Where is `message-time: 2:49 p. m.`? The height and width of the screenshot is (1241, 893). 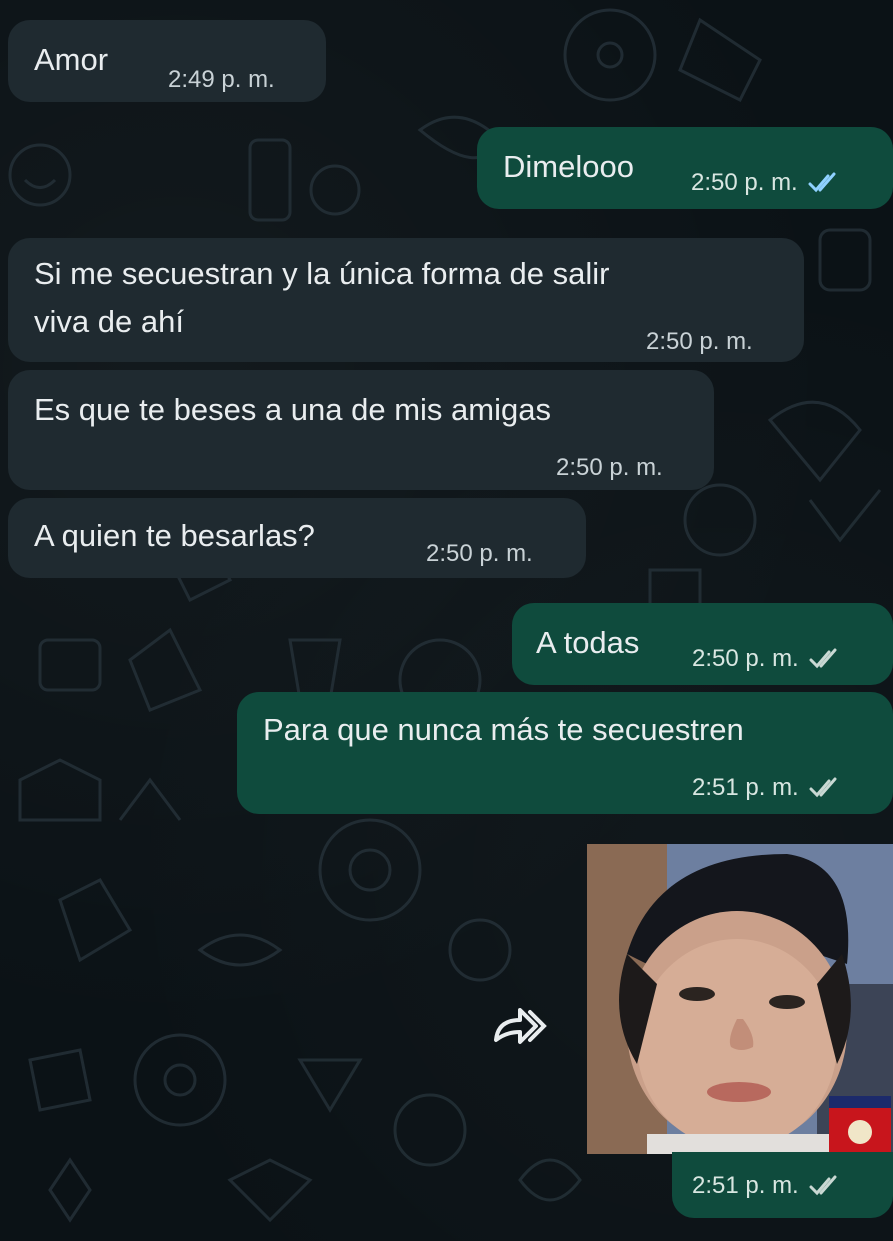 message-time: 2:49 p. m. is located at coordinates (221, 80).